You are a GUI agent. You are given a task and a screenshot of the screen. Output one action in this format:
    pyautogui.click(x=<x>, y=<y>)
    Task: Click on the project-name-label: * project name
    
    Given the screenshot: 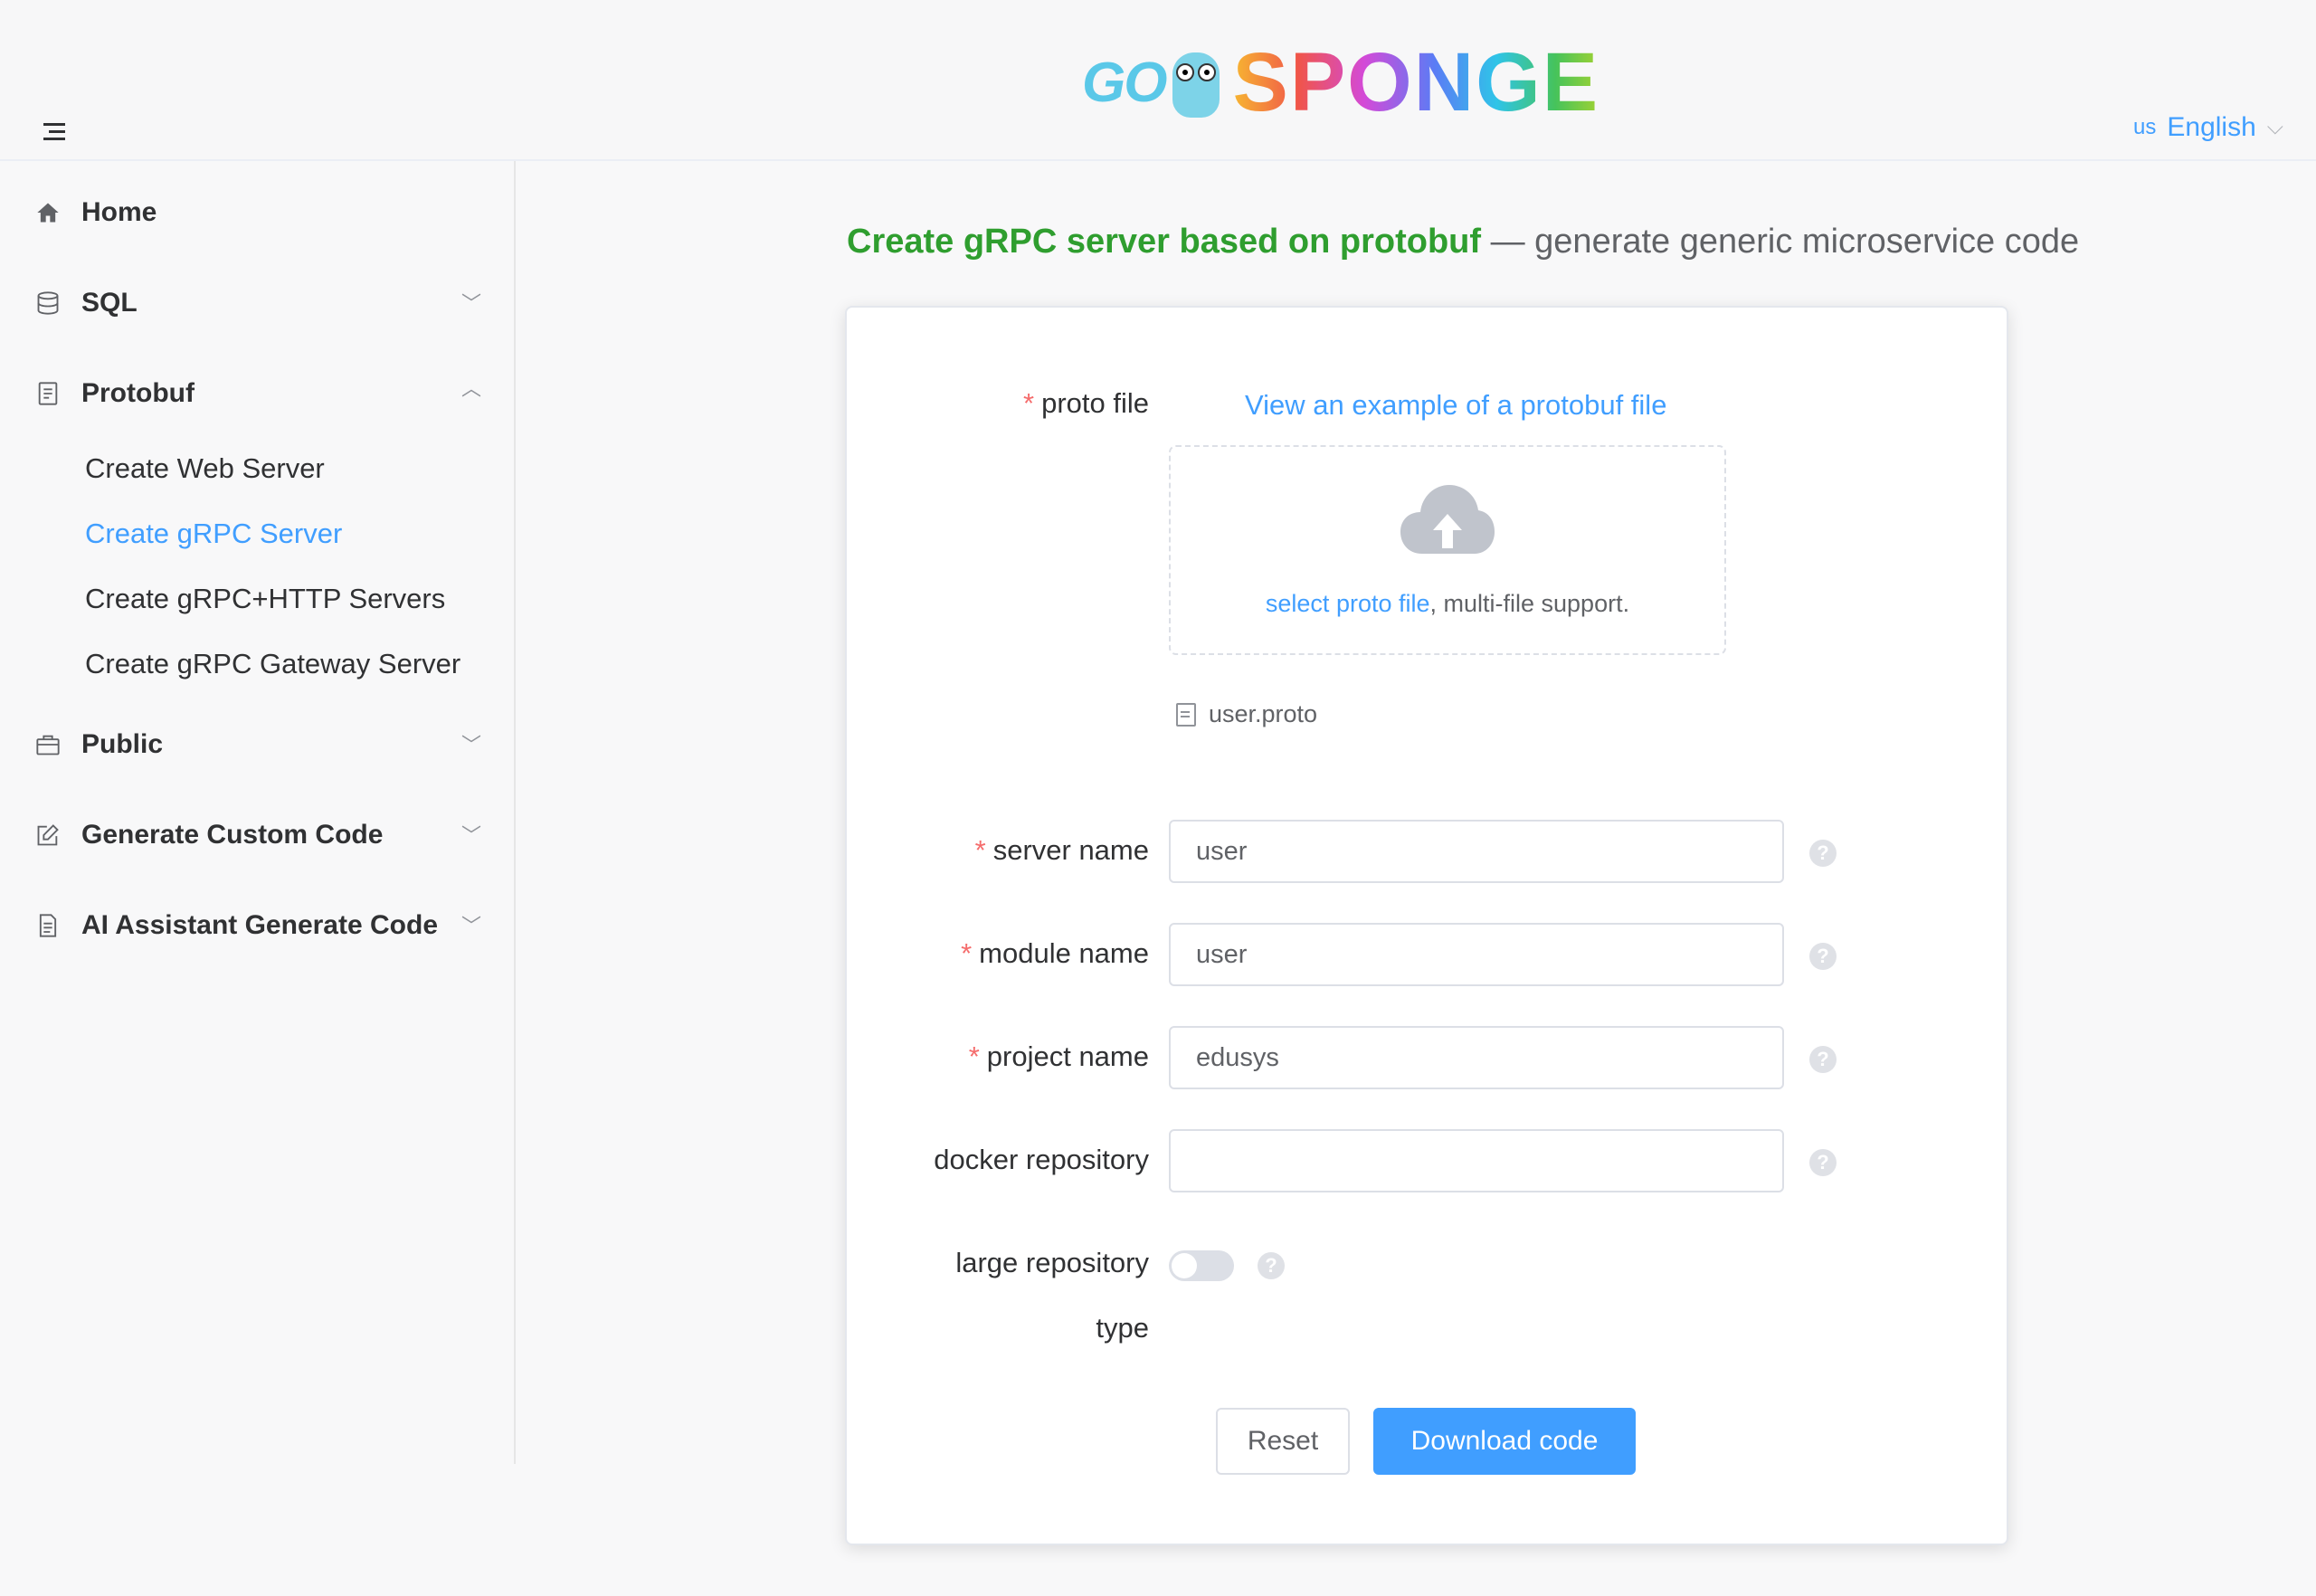 What is the action you would take?
    pyautogui.click(x=1058, y=1056)
    